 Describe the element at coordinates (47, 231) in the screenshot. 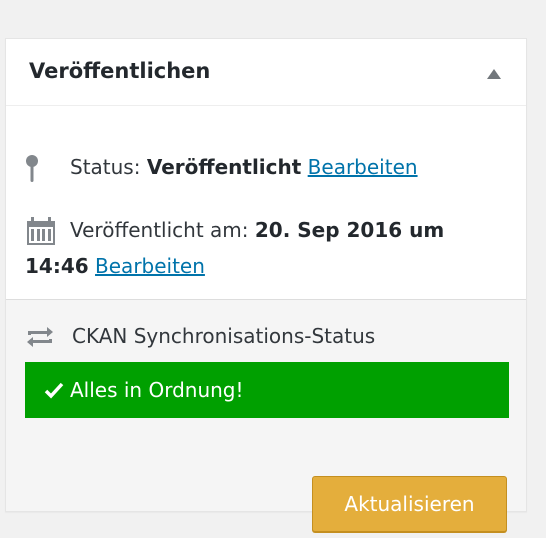

I see `calendar-icon` at that location.